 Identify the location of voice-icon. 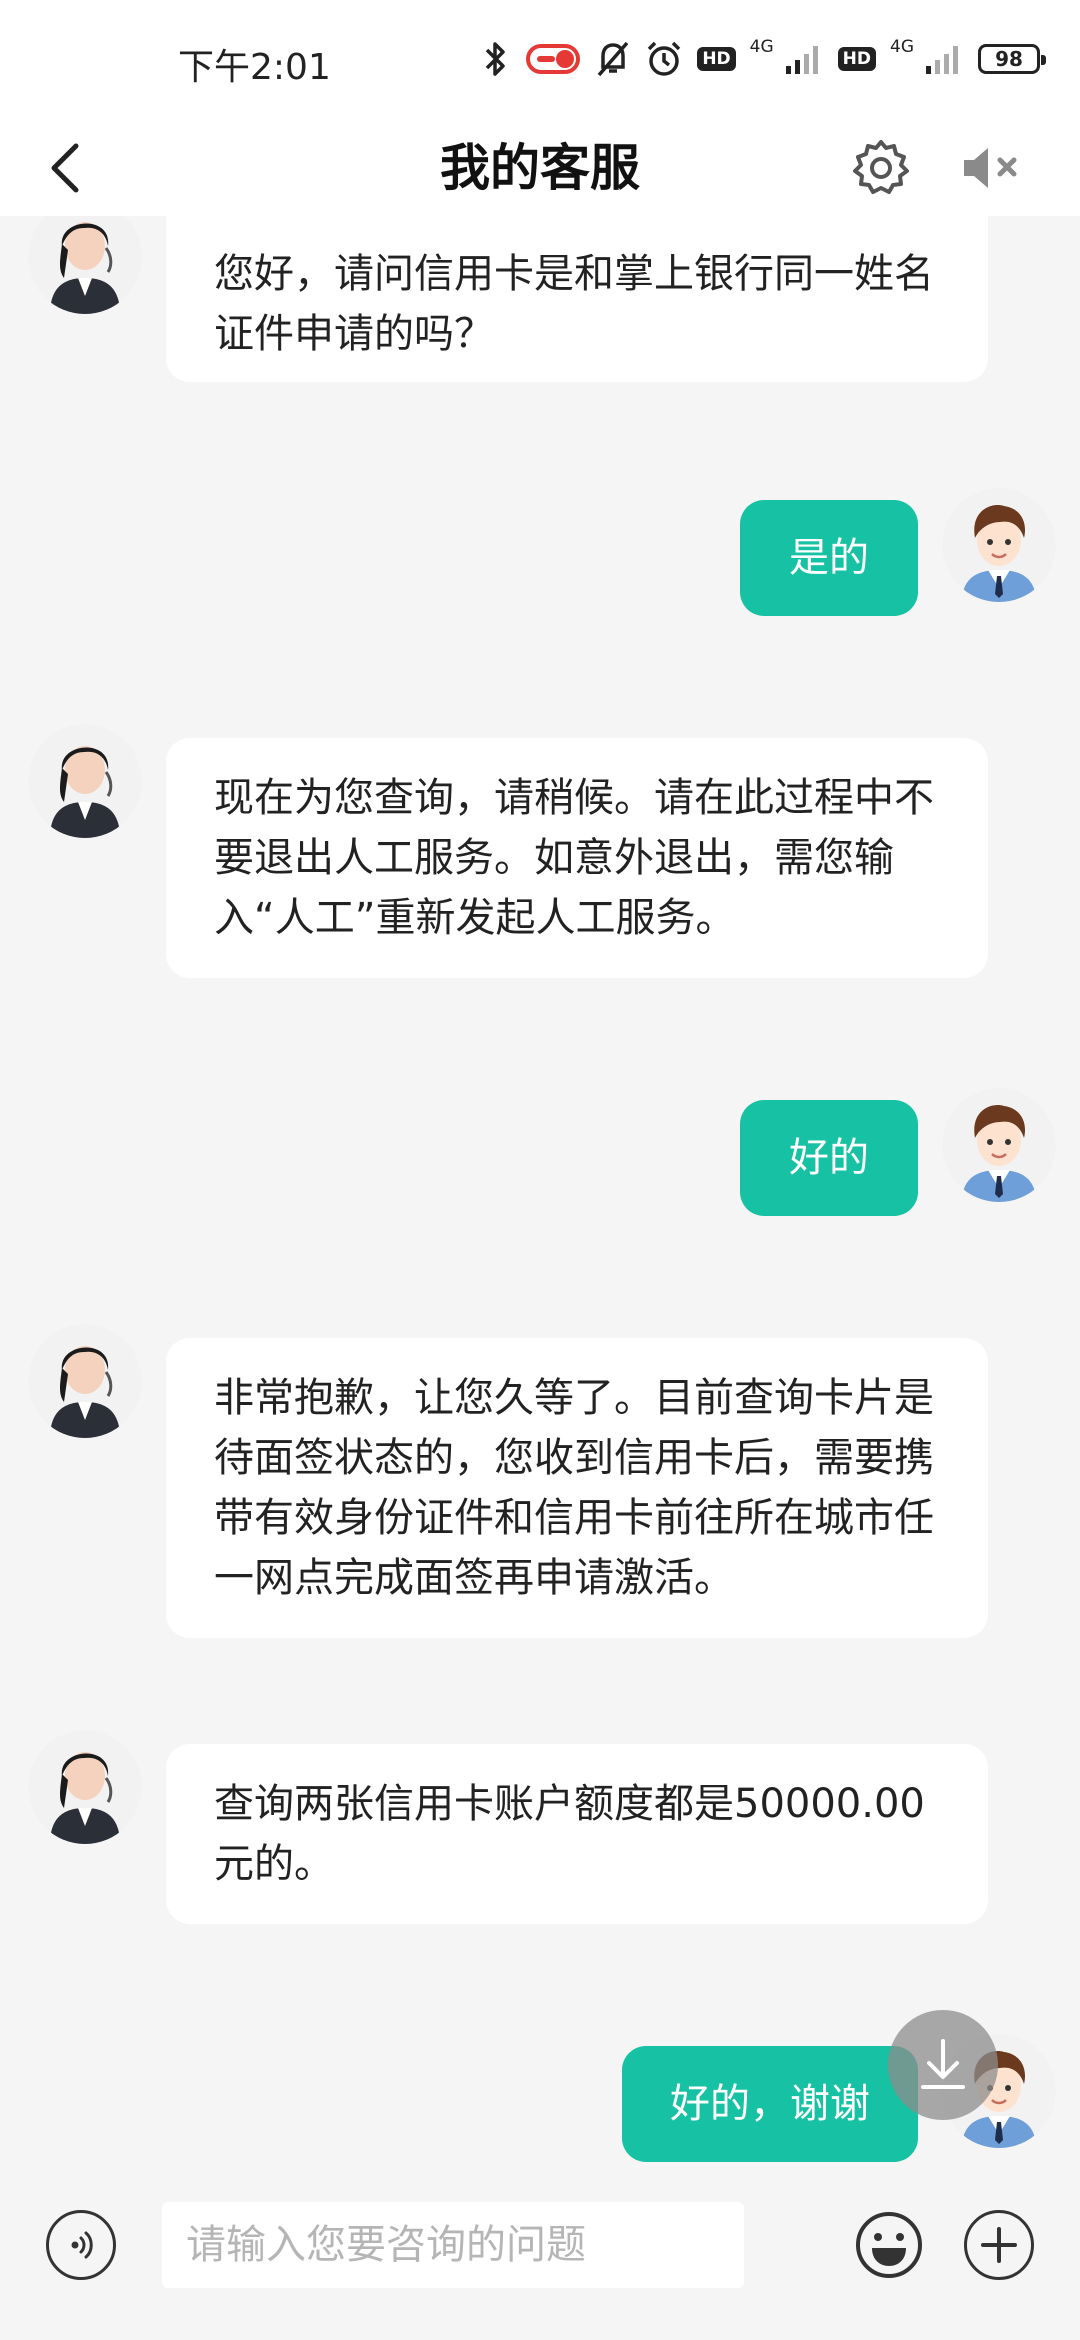
(82, 2245).